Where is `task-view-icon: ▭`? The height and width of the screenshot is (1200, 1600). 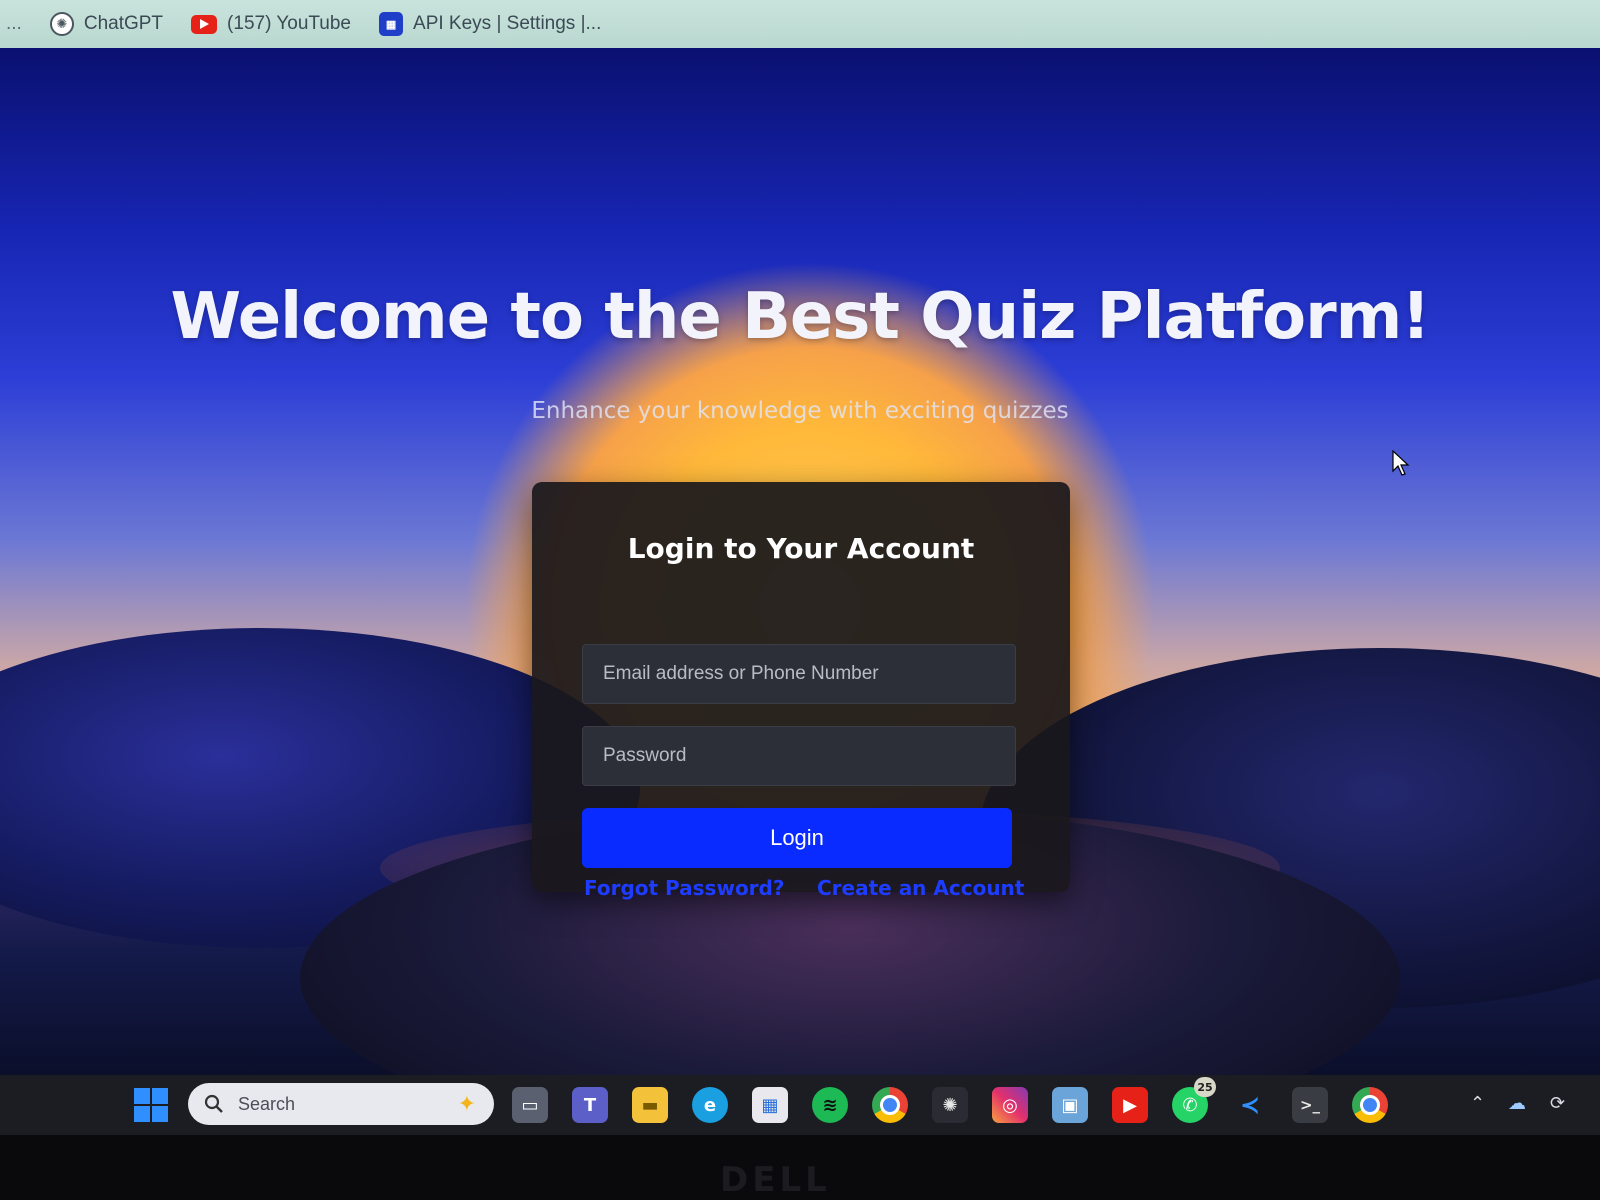
task-view-icon: ▭ is located at coordinates (530, 1105).